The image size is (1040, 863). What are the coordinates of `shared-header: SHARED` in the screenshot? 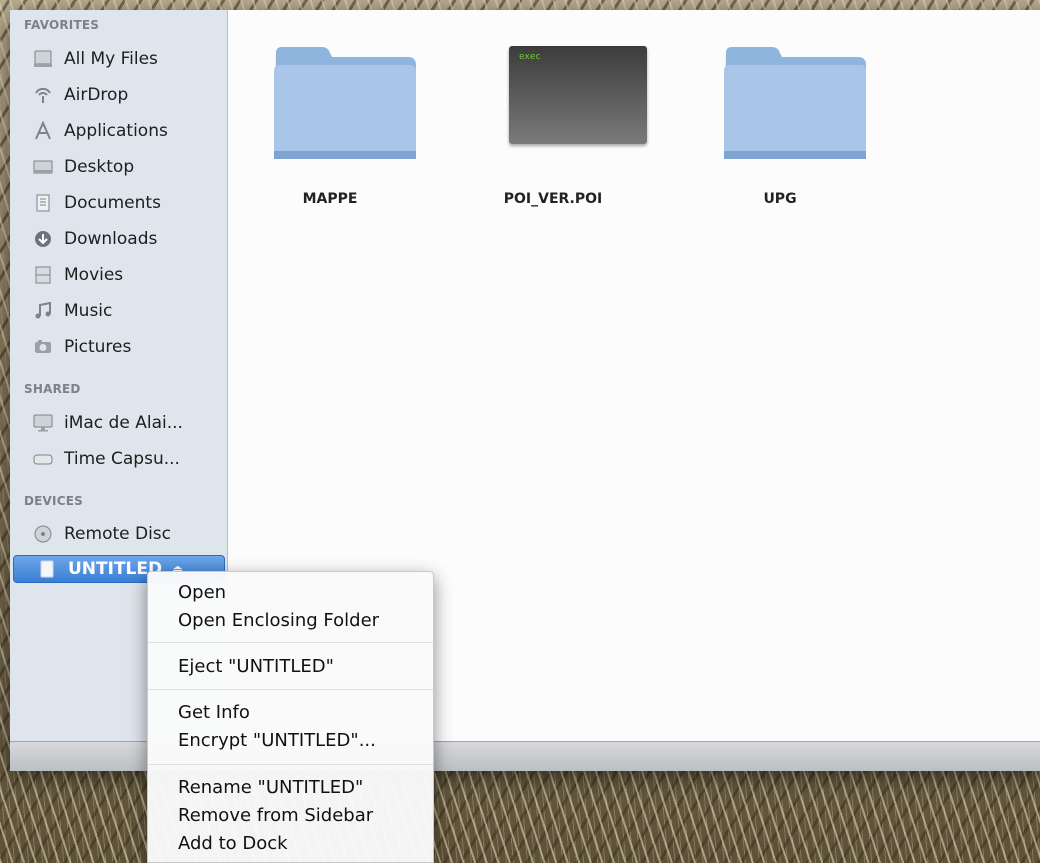 It's located at (52, 389).